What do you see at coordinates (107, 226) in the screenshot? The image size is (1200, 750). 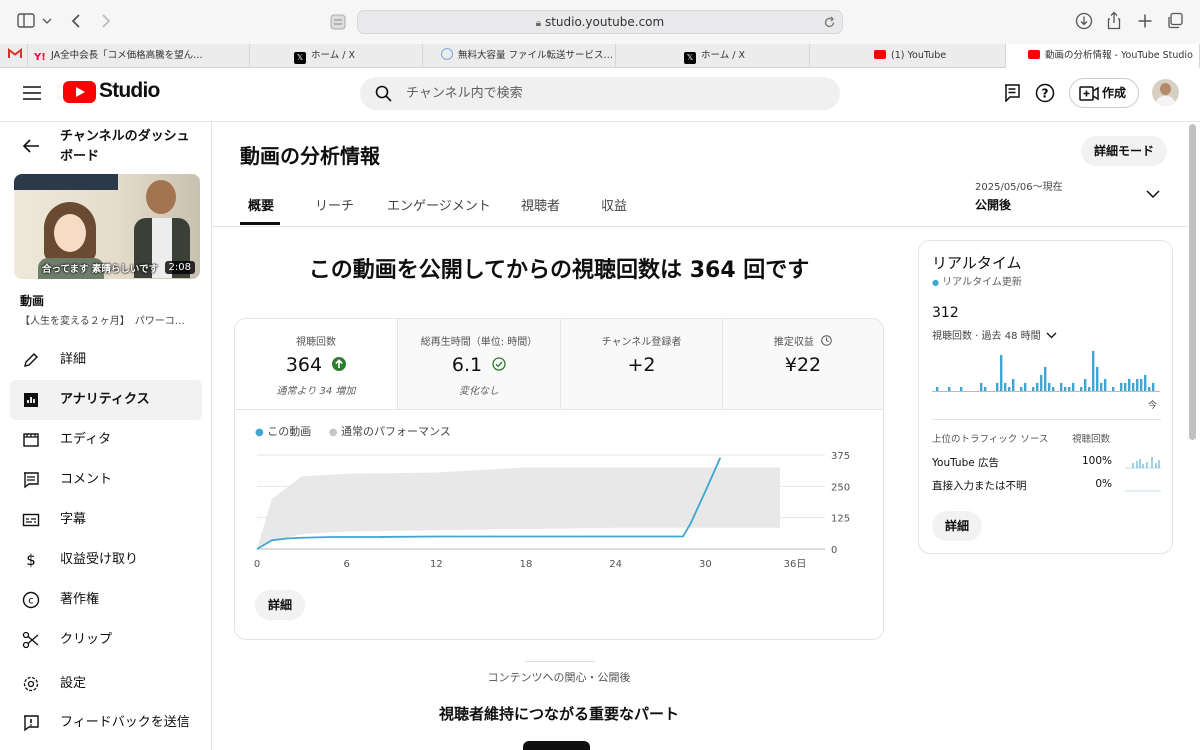 I see `video-thumbnail: 合ってます 素晴らしいです 2:08` at bounding box center [107, 226].